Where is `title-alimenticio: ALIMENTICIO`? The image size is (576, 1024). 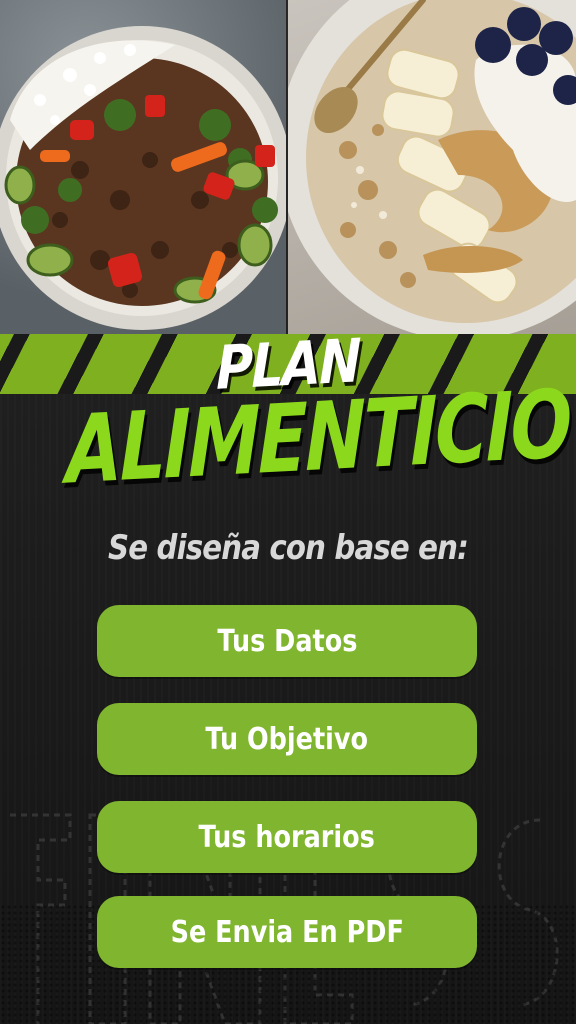
title-alimenticio: ALIMENTICIO is located at coordinates (318, 438).